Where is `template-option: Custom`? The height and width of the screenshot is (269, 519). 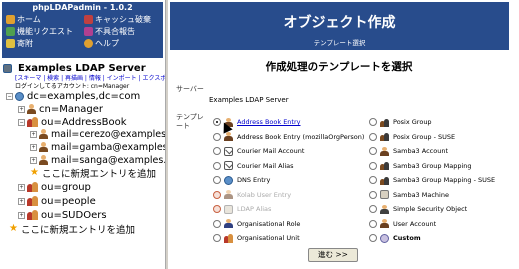
template-option: Custom is located at coordinates (395, 238).